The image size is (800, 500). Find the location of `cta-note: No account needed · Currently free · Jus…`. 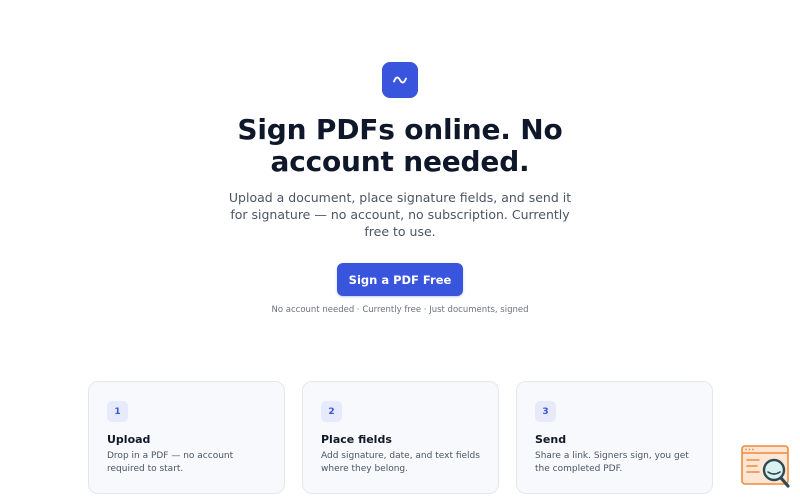

cta-note: No account needed · Currently free · Jus… is located at coordinates (400, 310).